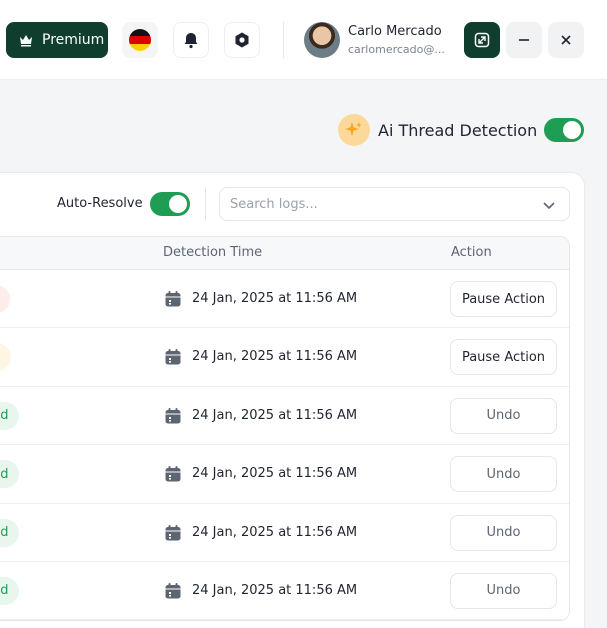 The height and width of the screenshot is (628, 607). What do you see at coordinates (471, 252) in the screenshot?
I see `column-action: Action` at bounding box center [471, 252].